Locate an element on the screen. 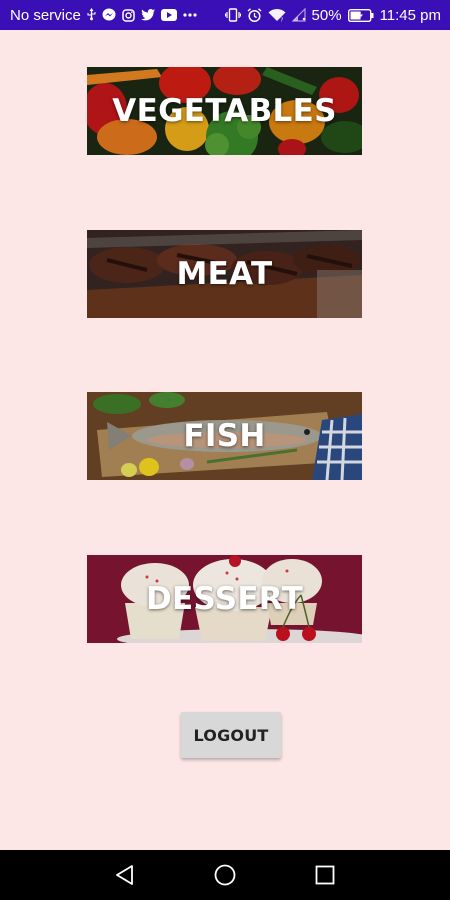 The height and width of the screenshot is (900, 450). category-vegetables-button: VEGETABLES is located at coordinates (224, 111).